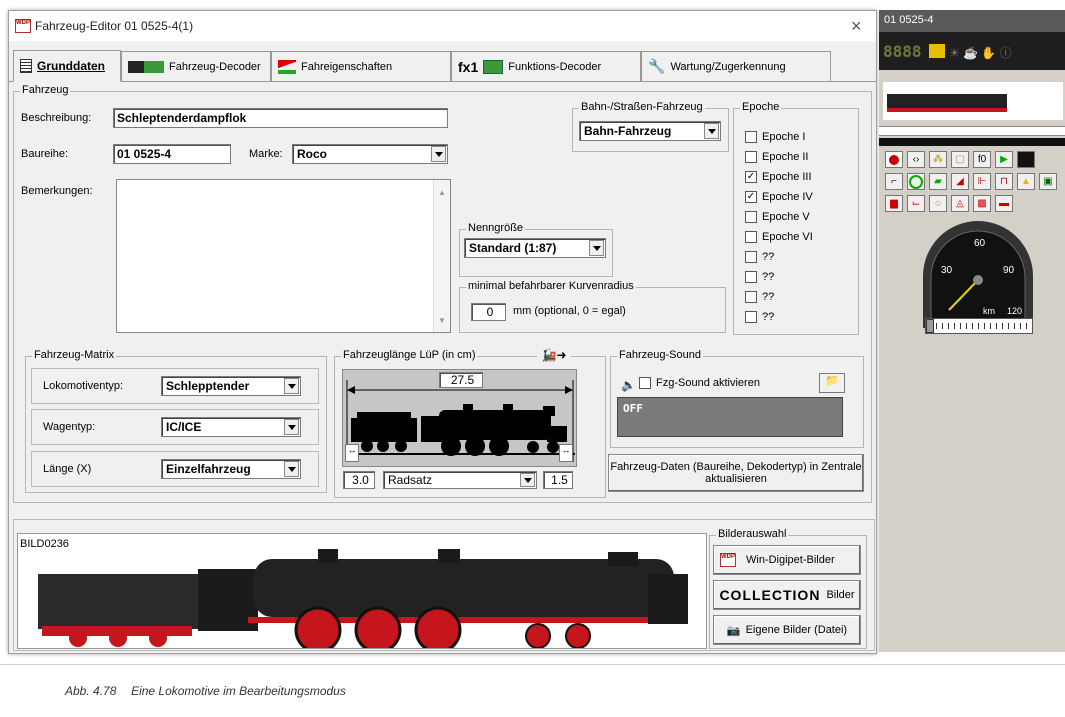 The width and height of the screenshot is (1065, 717). I want to click on speedometer: 60 30 90 120 km, so click(978, 273).